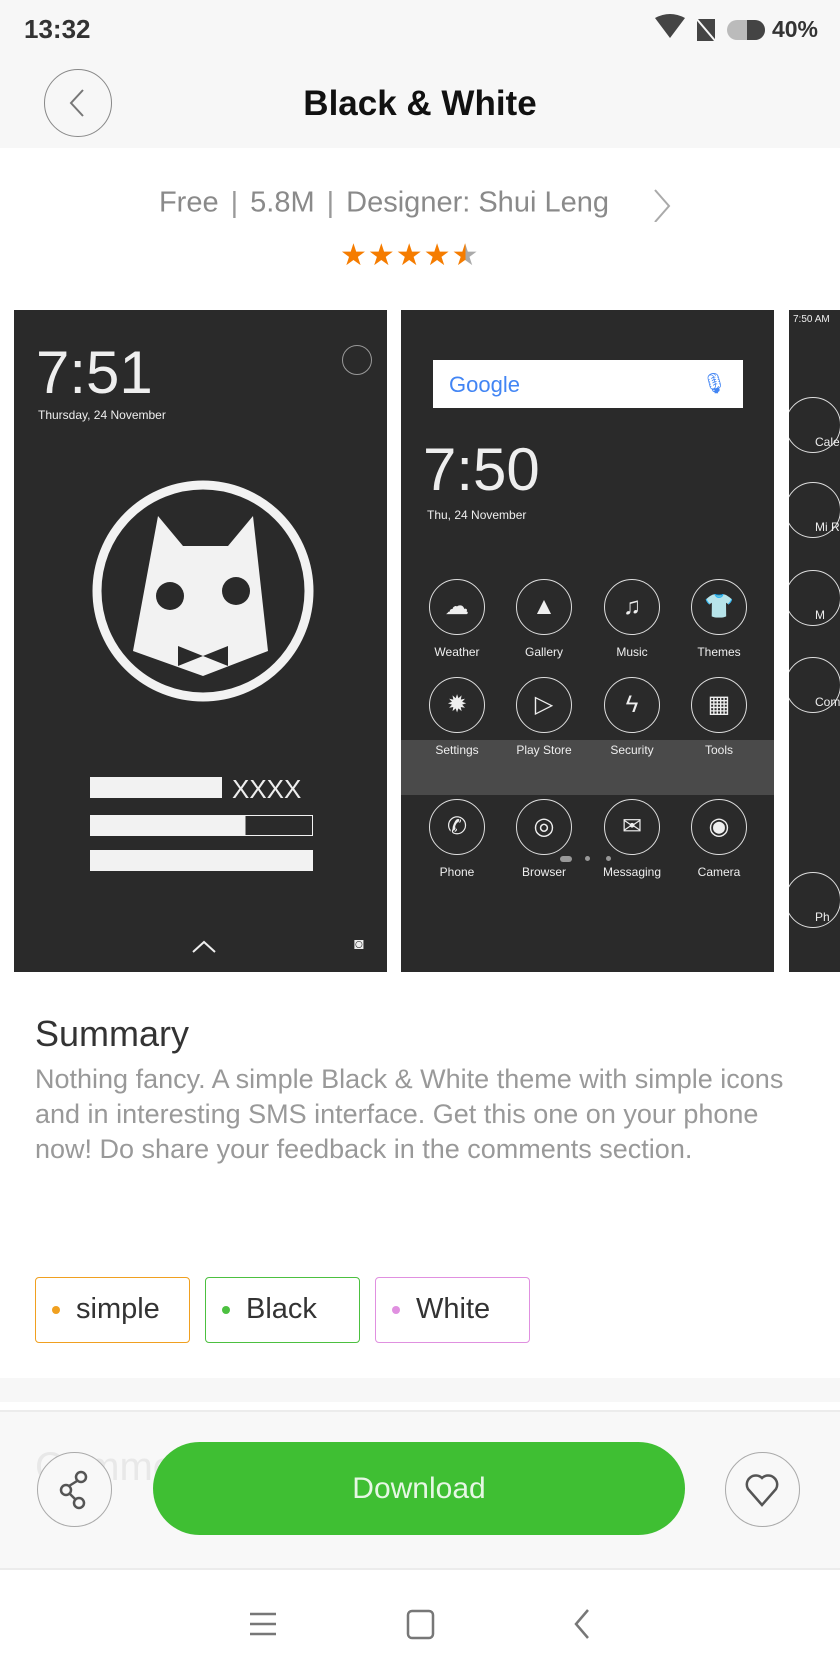 This screenshot has width=840, height=1680. I want to click on preview-time: 7:50 AM, so click(811, 319).